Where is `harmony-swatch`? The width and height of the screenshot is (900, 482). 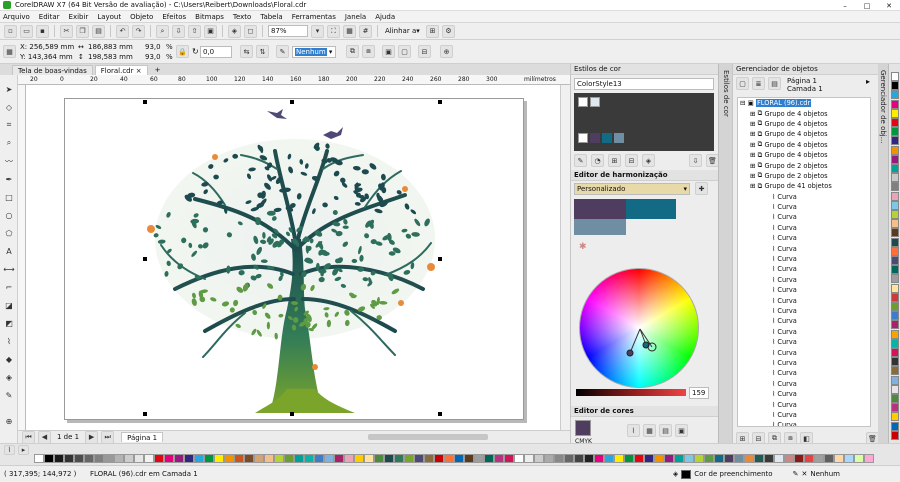 harmony-swatch is located at coordinates (600, 227).